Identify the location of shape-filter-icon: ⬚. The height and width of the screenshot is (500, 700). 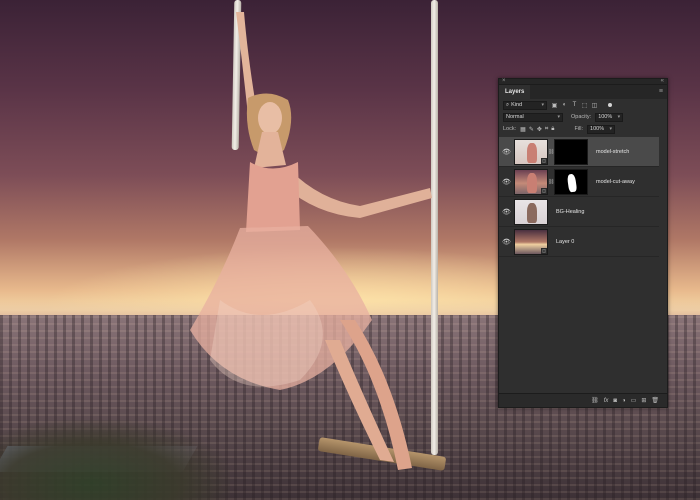
(584, 105).